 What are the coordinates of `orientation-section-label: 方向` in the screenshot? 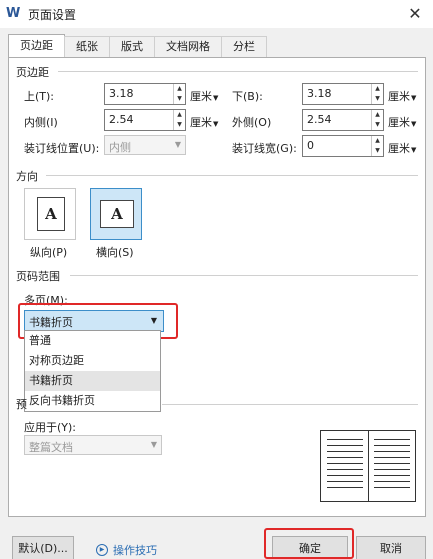 It's located at (27, 176).